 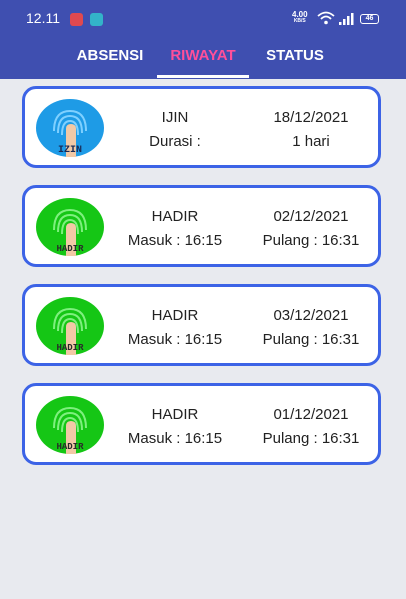 What do you see at coordinates (175, 117) in the screenshot?
I see `attendance-status: IJIN` at bounding box center [175, 117].